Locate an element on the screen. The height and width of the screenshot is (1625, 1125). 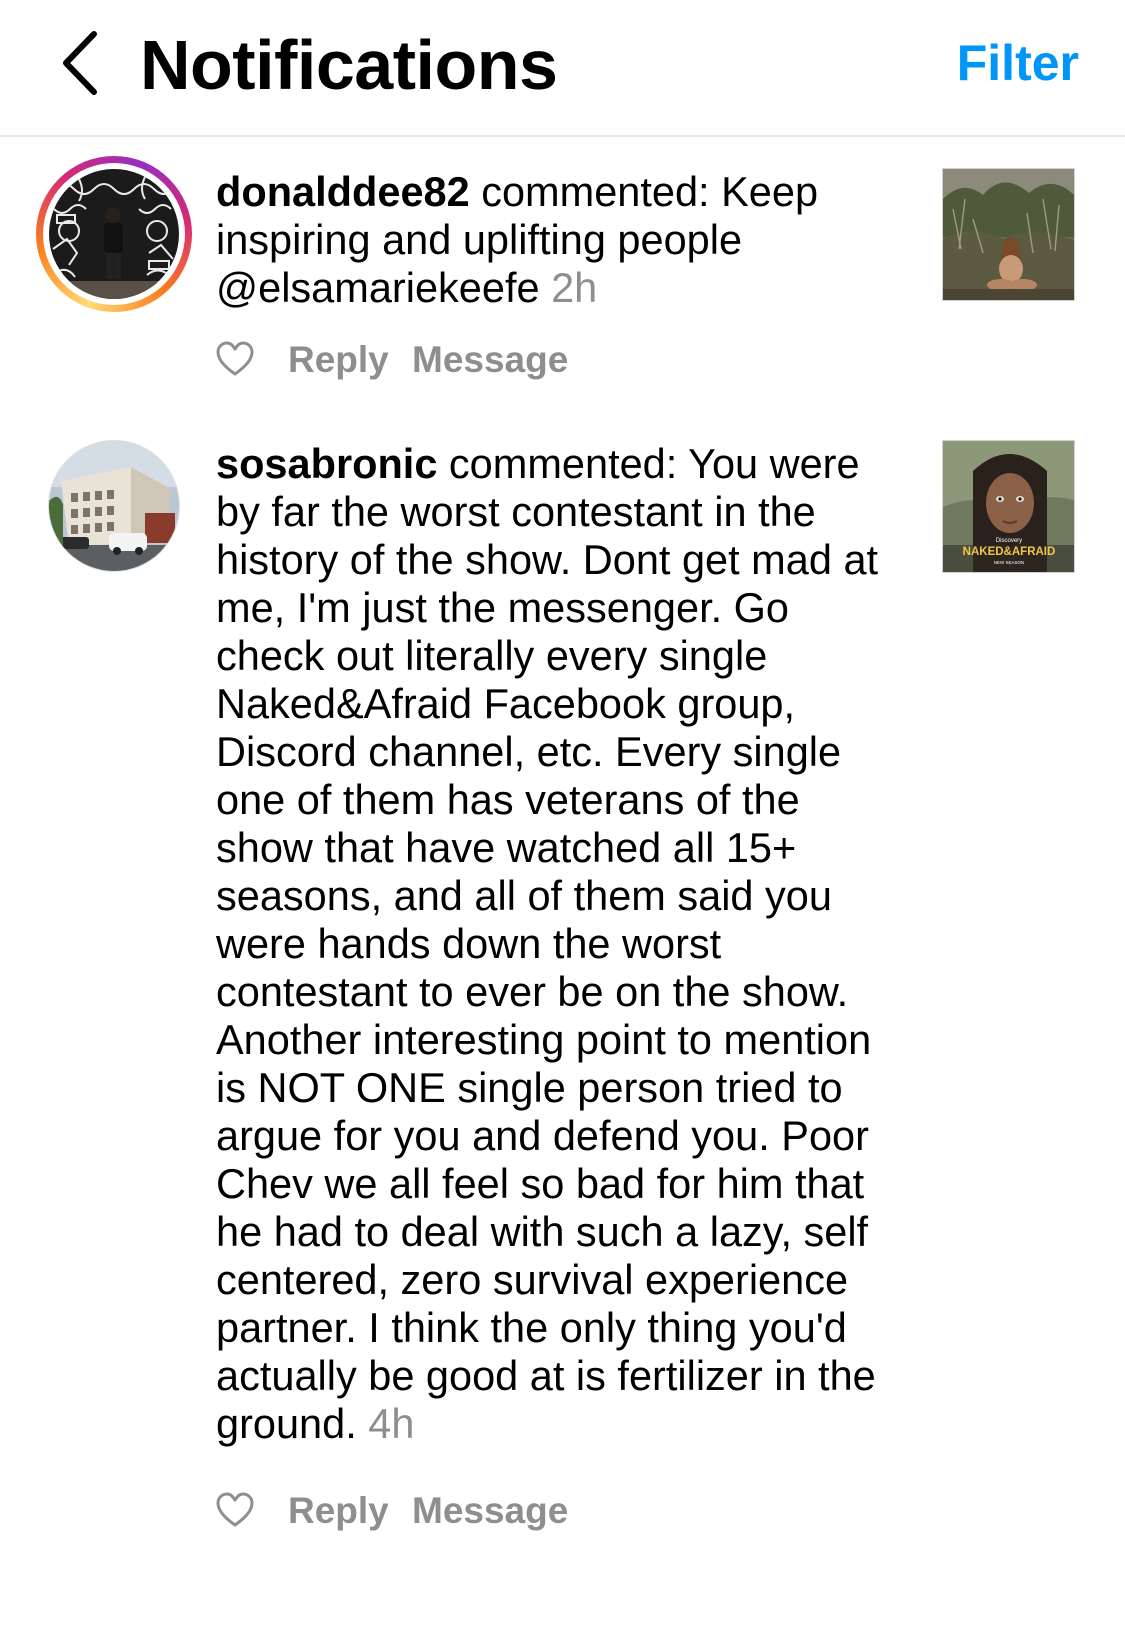
thumbnail-network-text: Discovery is located at coordinates (1009, 541).